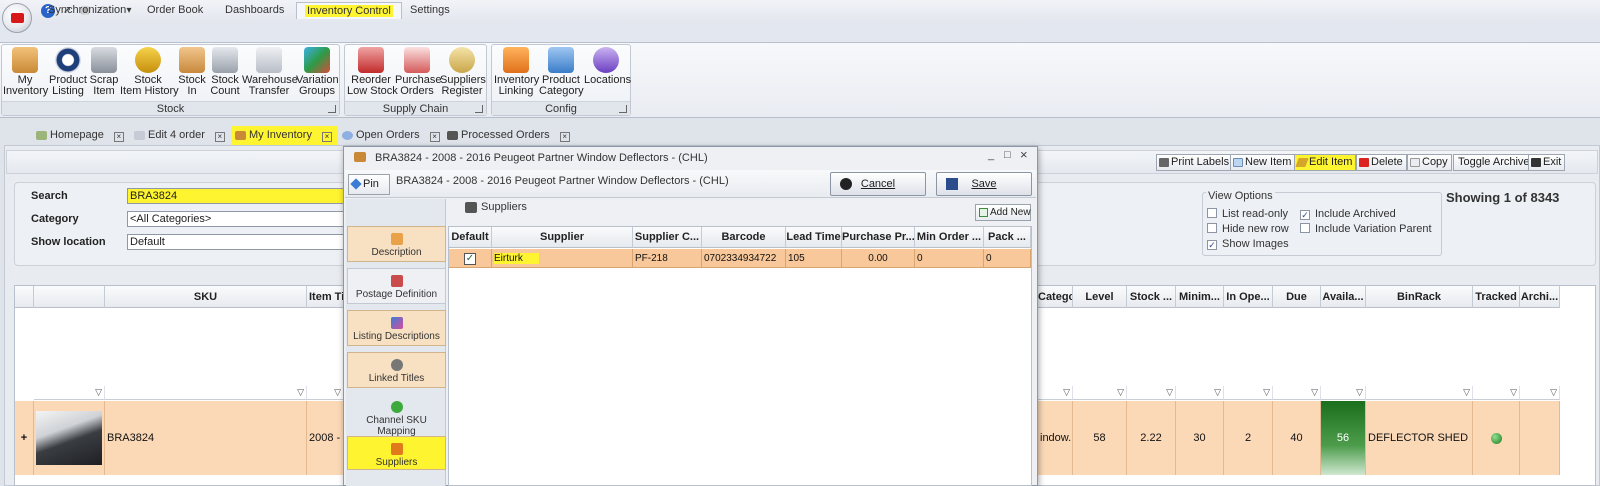 The width and height of the screenshot is (1600, 486). What do you see at coordinates (1248, 244) in the screenshot?
I see `show-images-checkbox: ✓ Show Images` at bounding box center [1248, 244].